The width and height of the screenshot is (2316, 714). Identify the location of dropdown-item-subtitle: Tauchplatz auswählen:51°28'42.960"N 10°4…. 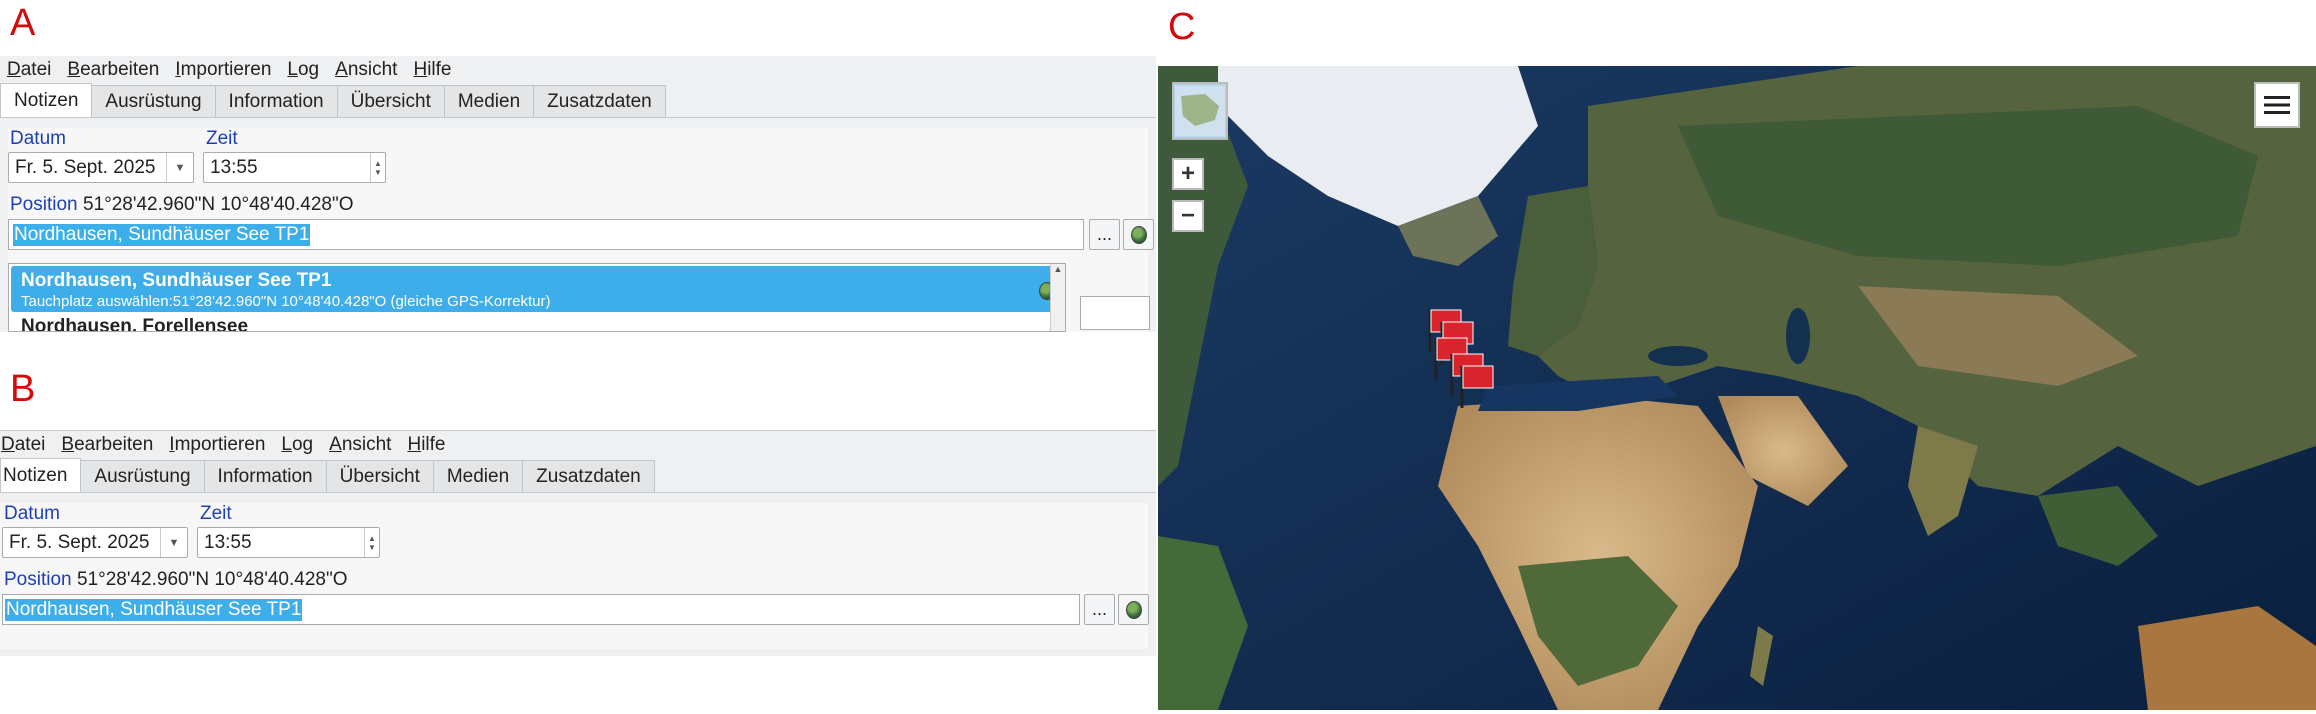
(286, 301).